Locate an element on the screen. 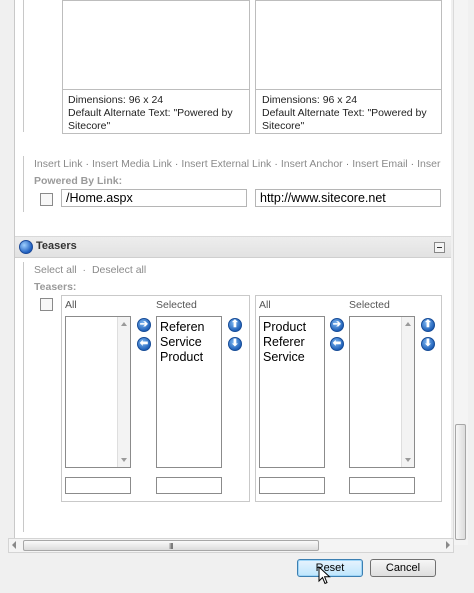 Image resolution: width=474 pixels, height=593 pixels. list-item: Referen is located at coordinates (182, 327).